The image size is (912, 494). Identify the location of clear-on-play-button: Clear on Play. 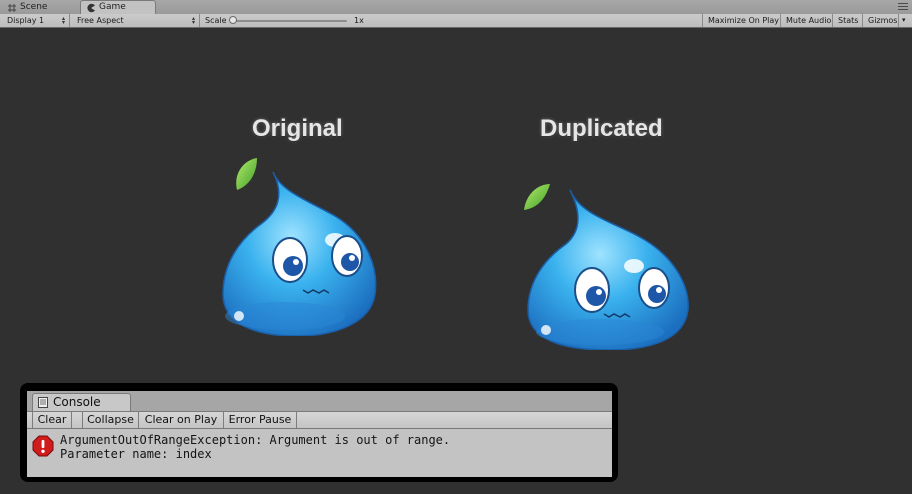
(181, 420).